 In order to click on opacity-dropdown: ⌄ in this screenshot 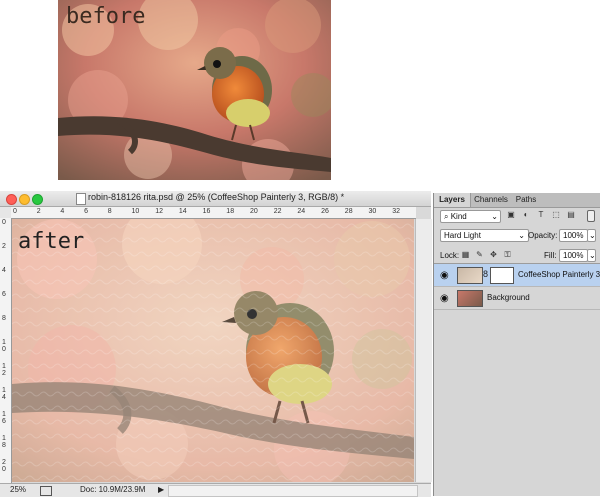, I will do `click(591, 235)`.